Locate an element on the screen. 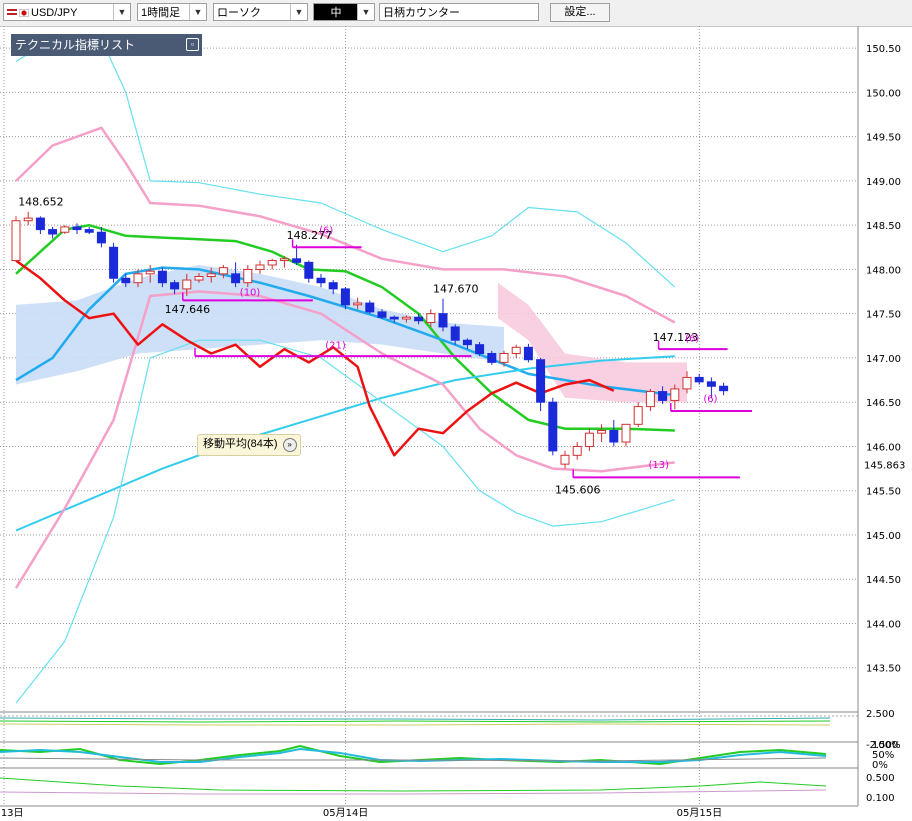  sub-axis-label: 0.500 is located at coordinates (880, 778).